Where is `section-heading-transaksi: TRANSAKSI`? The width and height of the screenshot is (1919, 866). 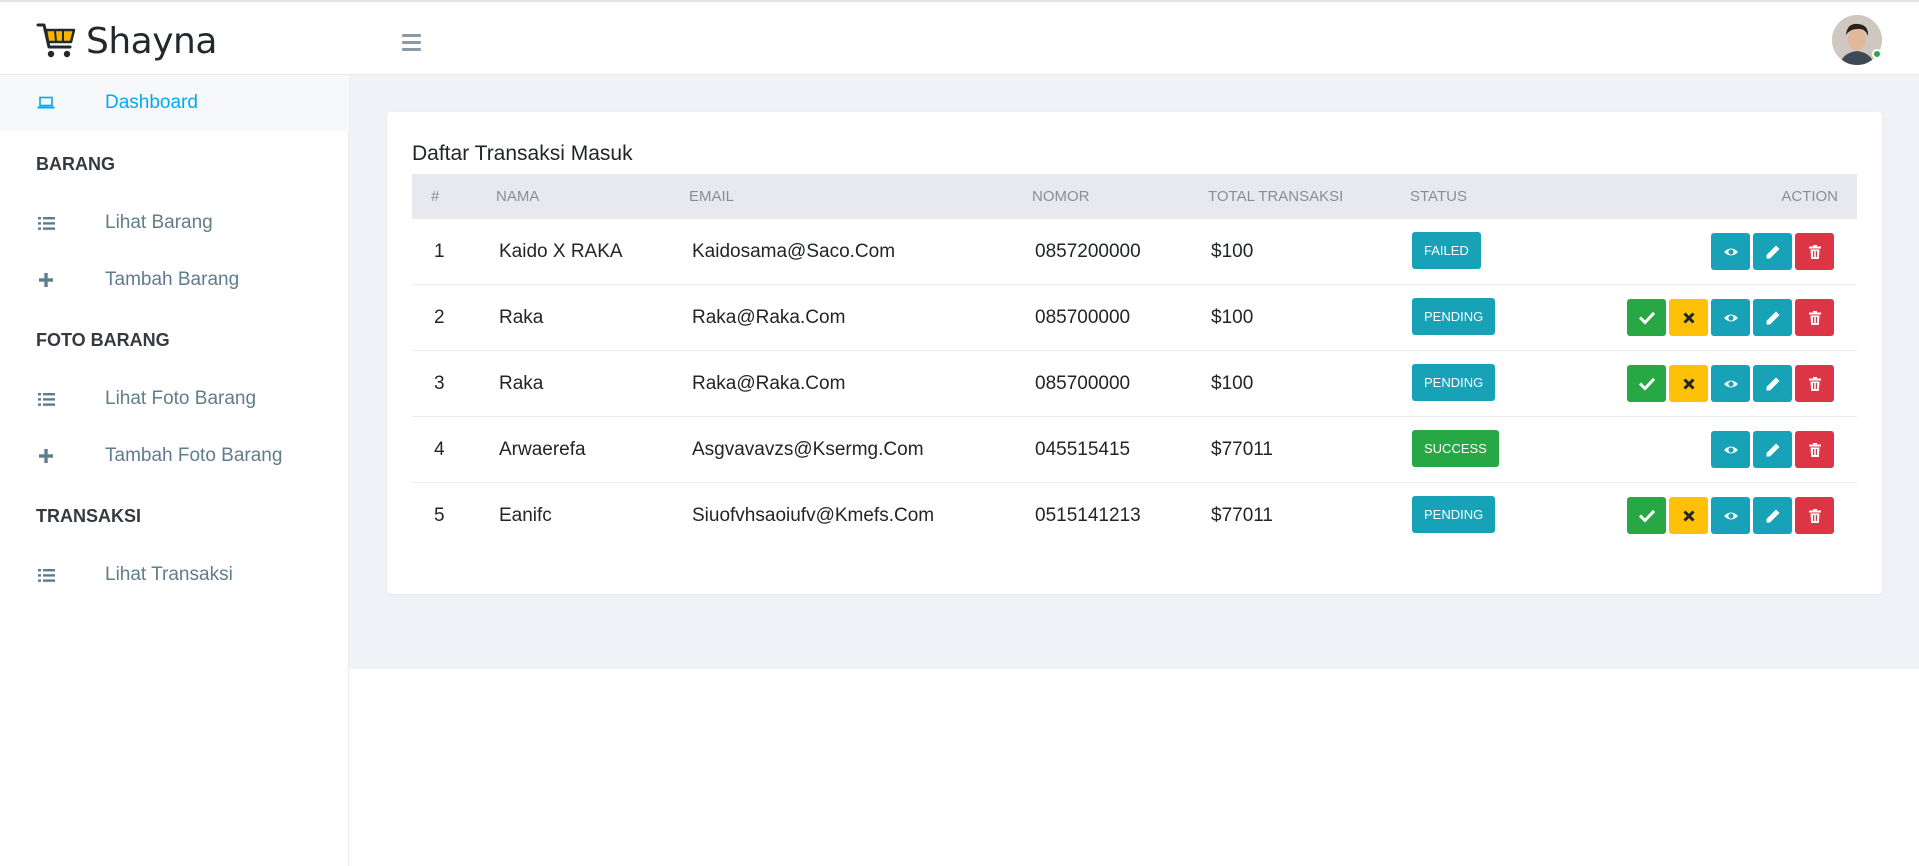
section-heading-transaksi: TRANSAKSI is located at coordinates (89, 516).